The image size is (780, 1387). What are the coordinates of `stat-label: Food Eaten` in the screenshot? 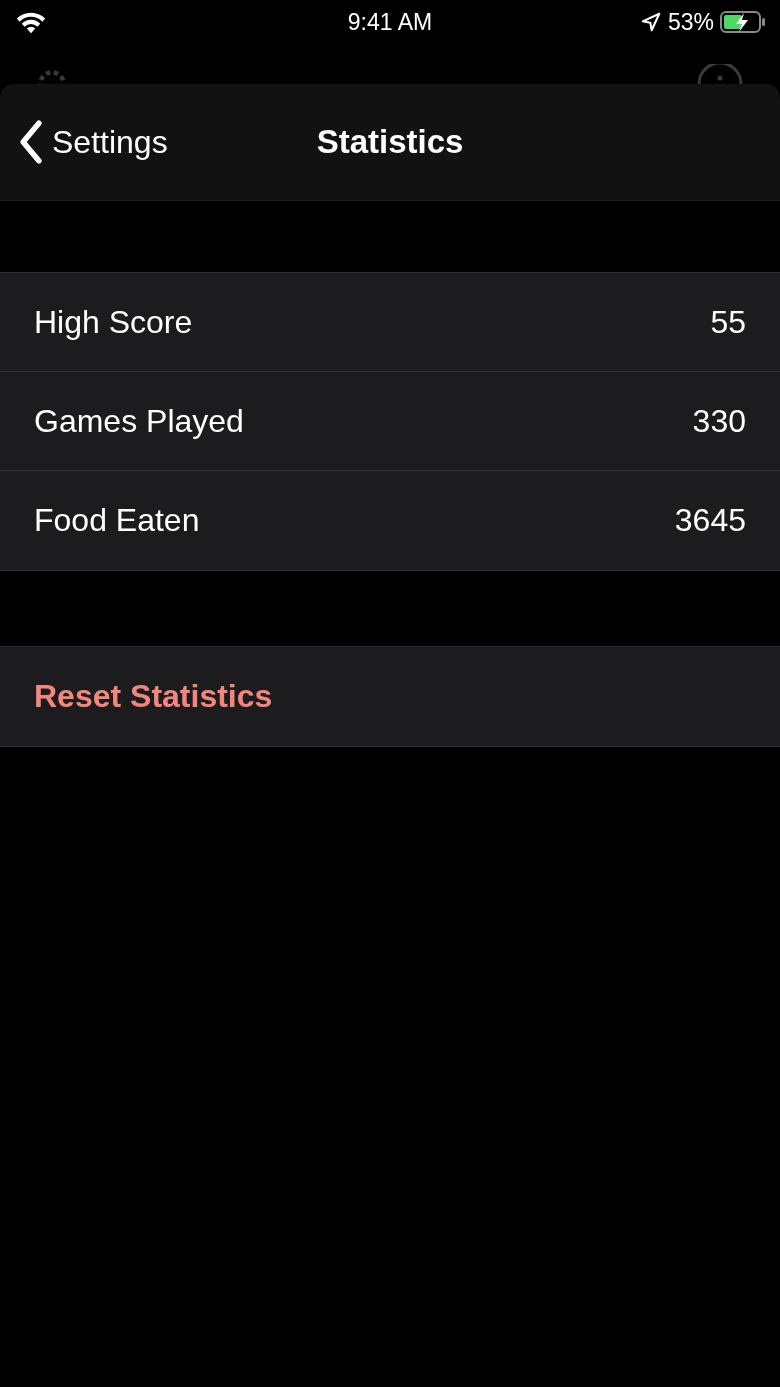 It's located at (117, 520).